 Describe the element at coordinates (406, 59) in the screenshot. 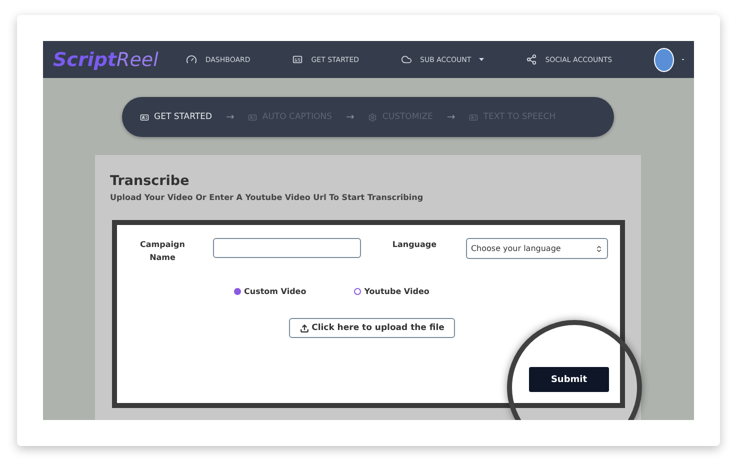

I see `cloud-icon` at that location.